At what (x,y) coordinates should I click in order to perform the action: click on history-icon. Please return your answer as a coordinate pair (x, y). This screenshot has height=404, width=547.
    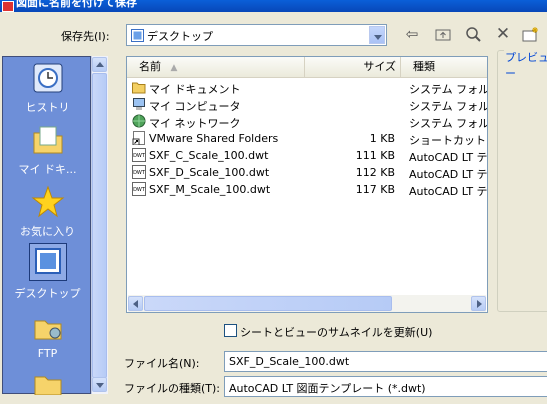
    Looking at the image, I should click on (48, 78).